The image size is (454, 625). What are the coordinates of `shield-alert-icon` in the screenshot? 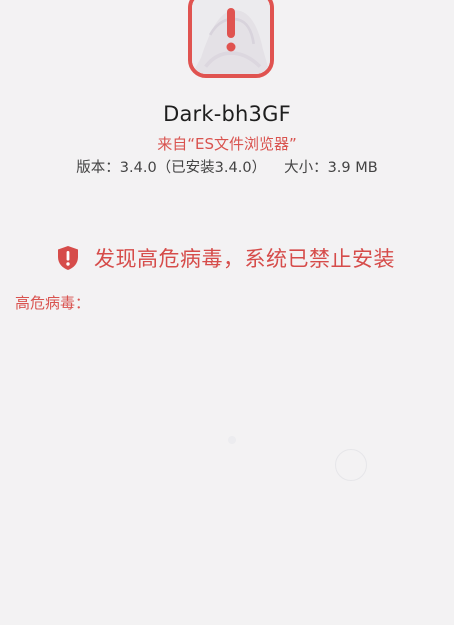 It's located at (68, 258).